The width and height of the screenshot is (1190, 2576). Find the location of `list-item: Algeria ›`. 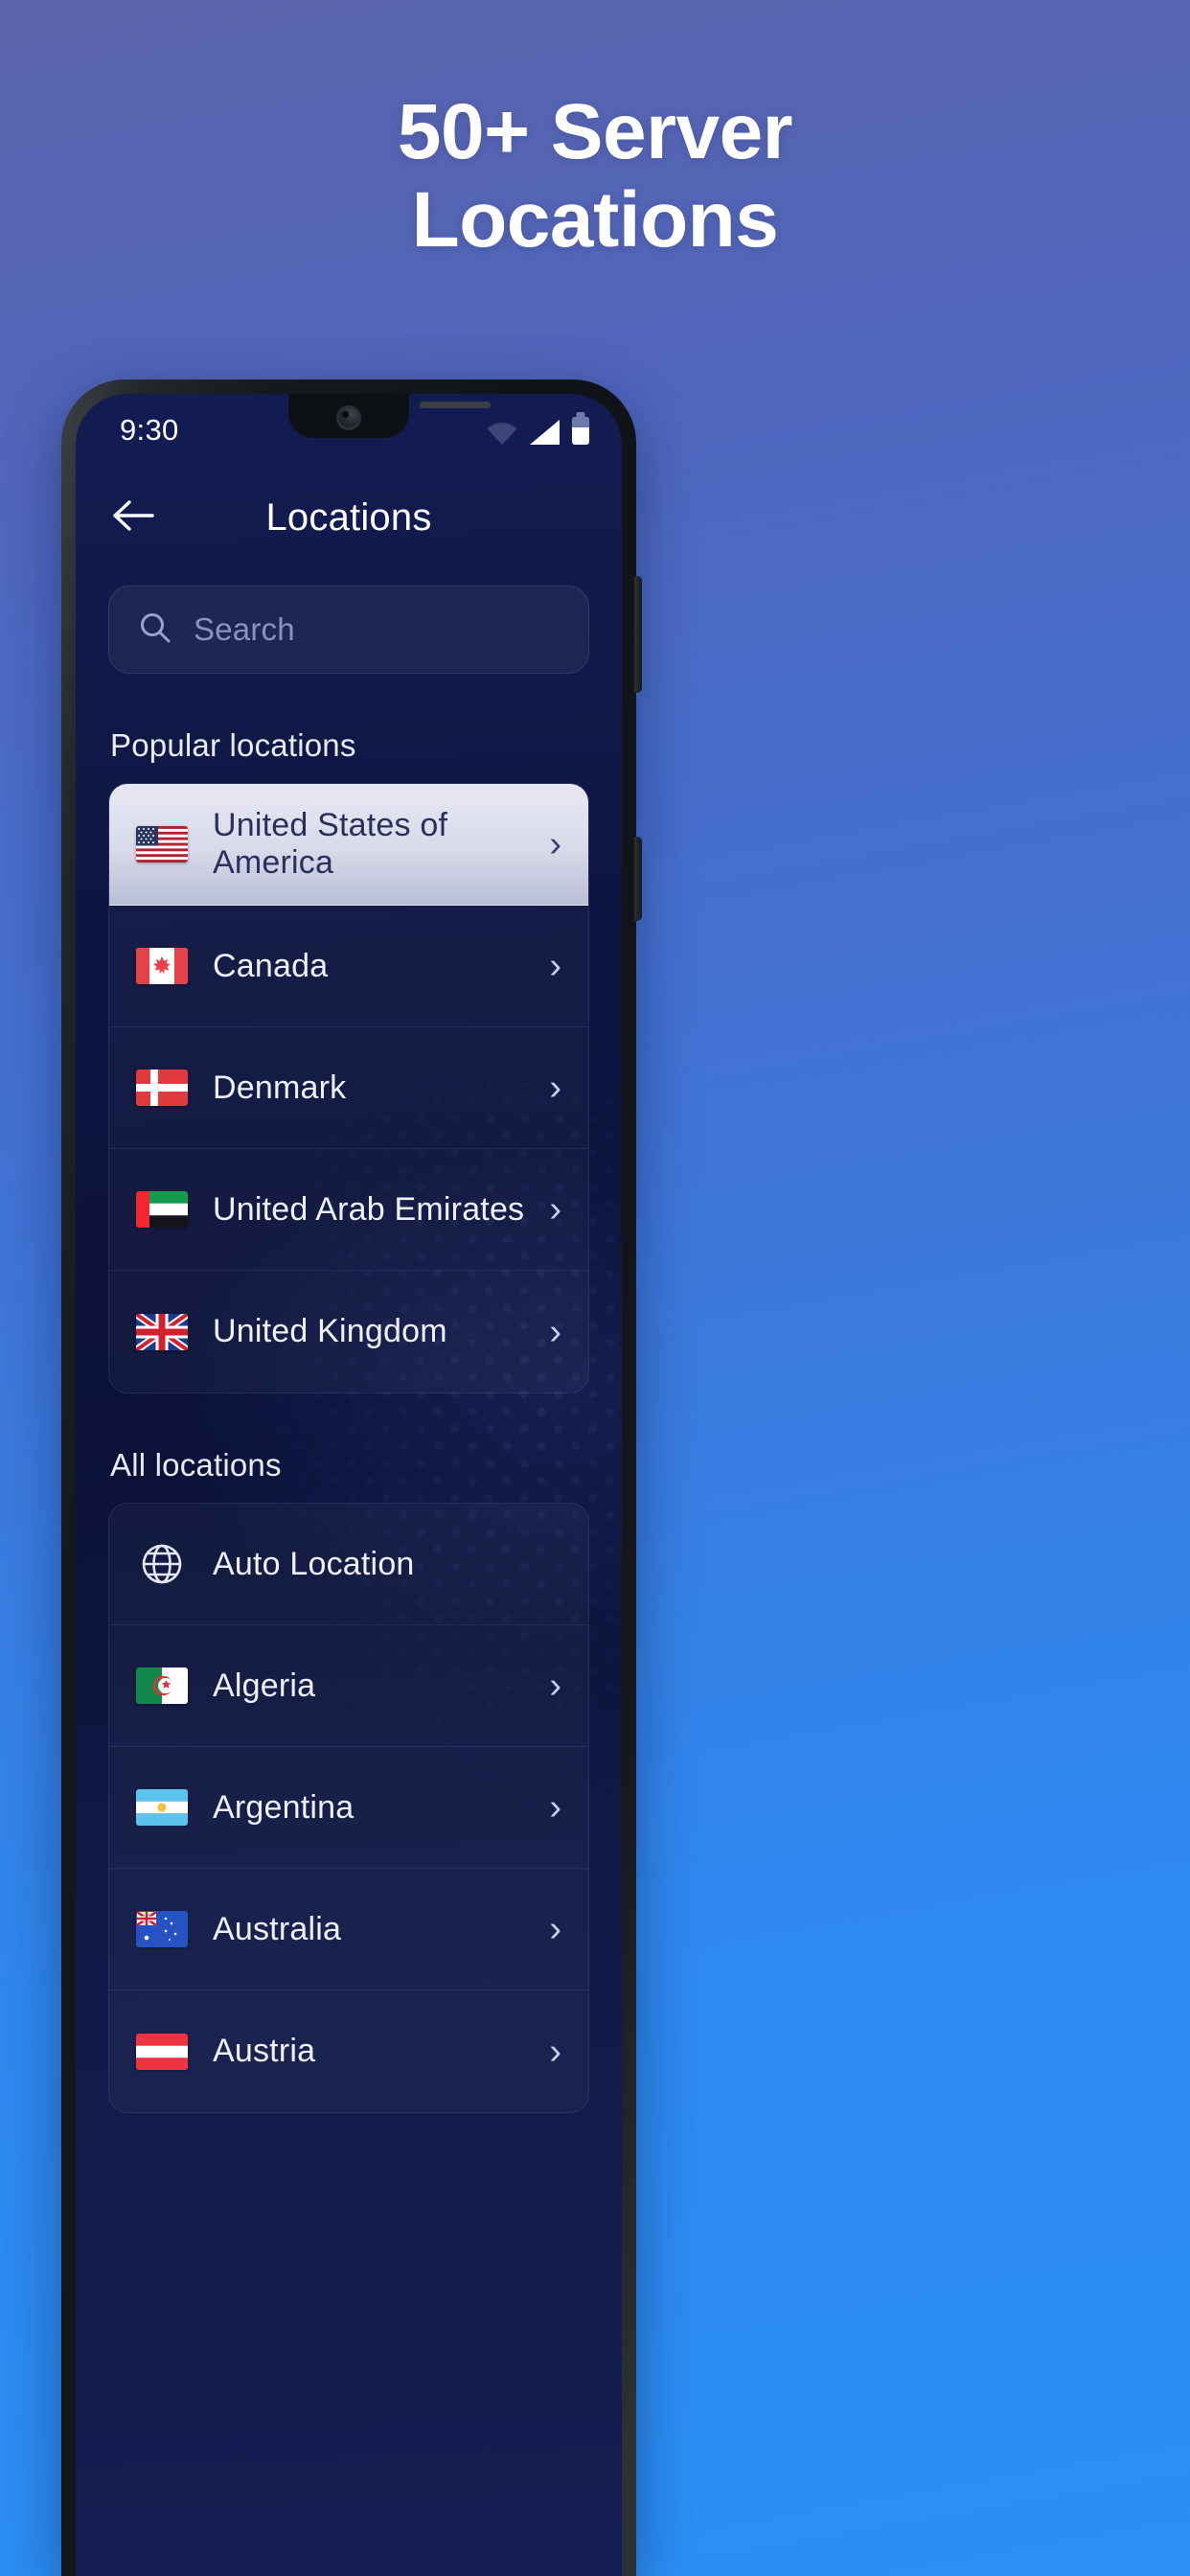

list-item: Algeria › is located at coordinates (349, 1686).